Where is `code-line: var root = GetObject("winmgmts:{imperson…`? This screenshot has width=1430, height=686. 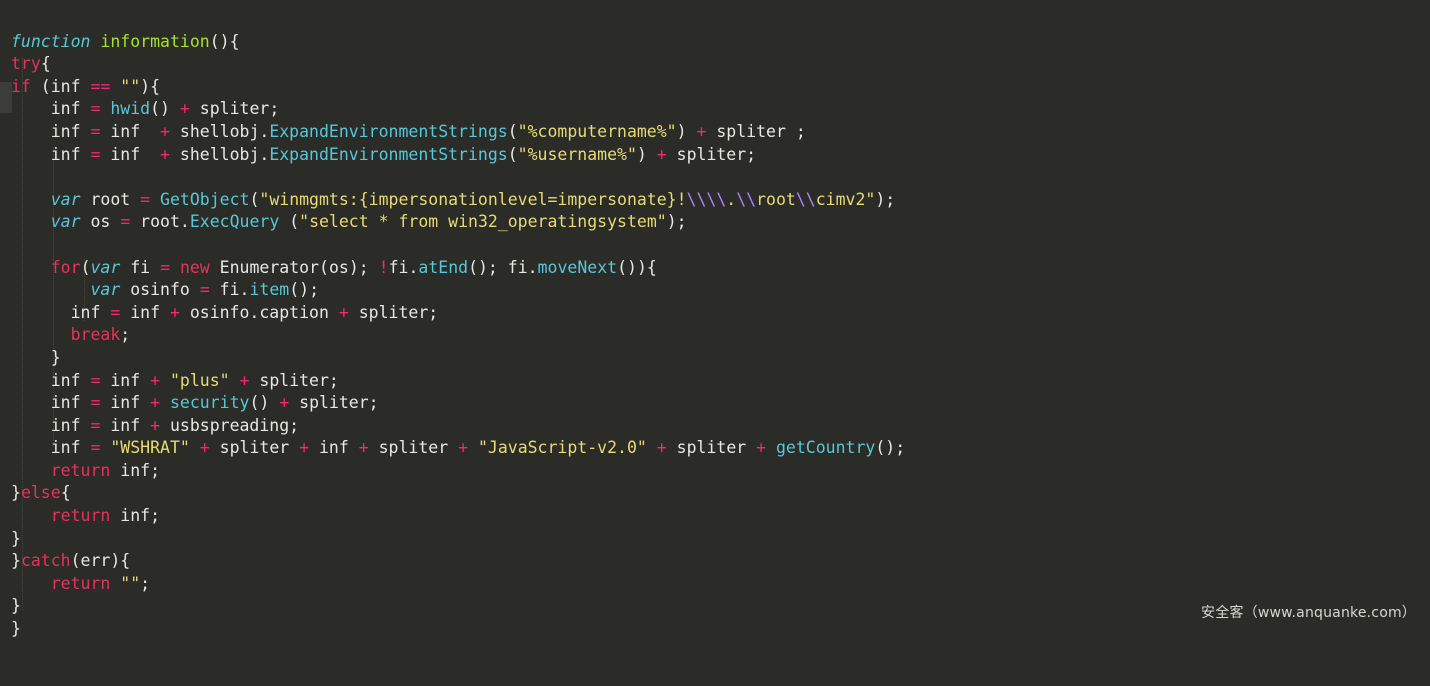
code-line: var root = GetObject("winmgmts:{imperson… is located at coordinates (473, 199).